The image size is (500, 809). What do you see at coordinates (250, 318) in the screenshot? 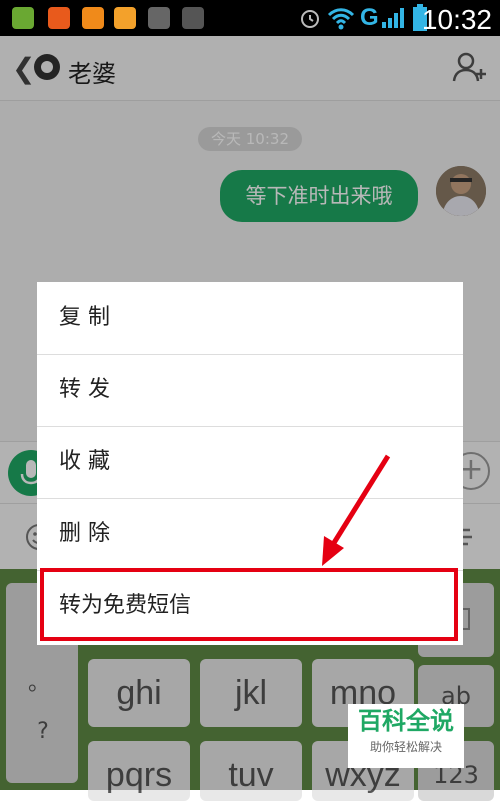
I see `menu-item-copy: 复 制` at bounding box center [250, 318].